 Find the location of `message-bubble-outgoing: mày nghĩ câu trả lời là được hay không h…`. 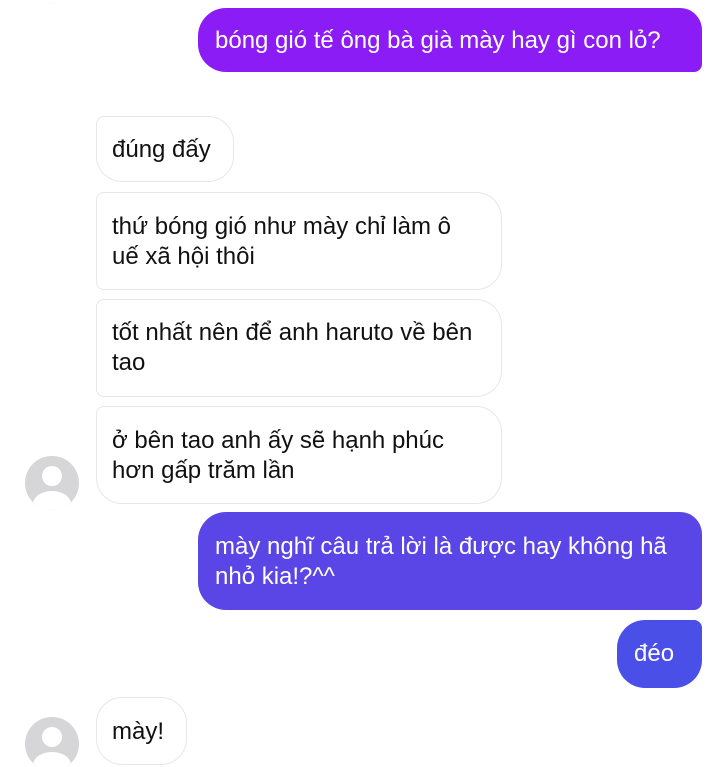

message-bubble-outgoing: mày nghĩ câu trả lời là được hay không h… is located at coordinates (450, 561).